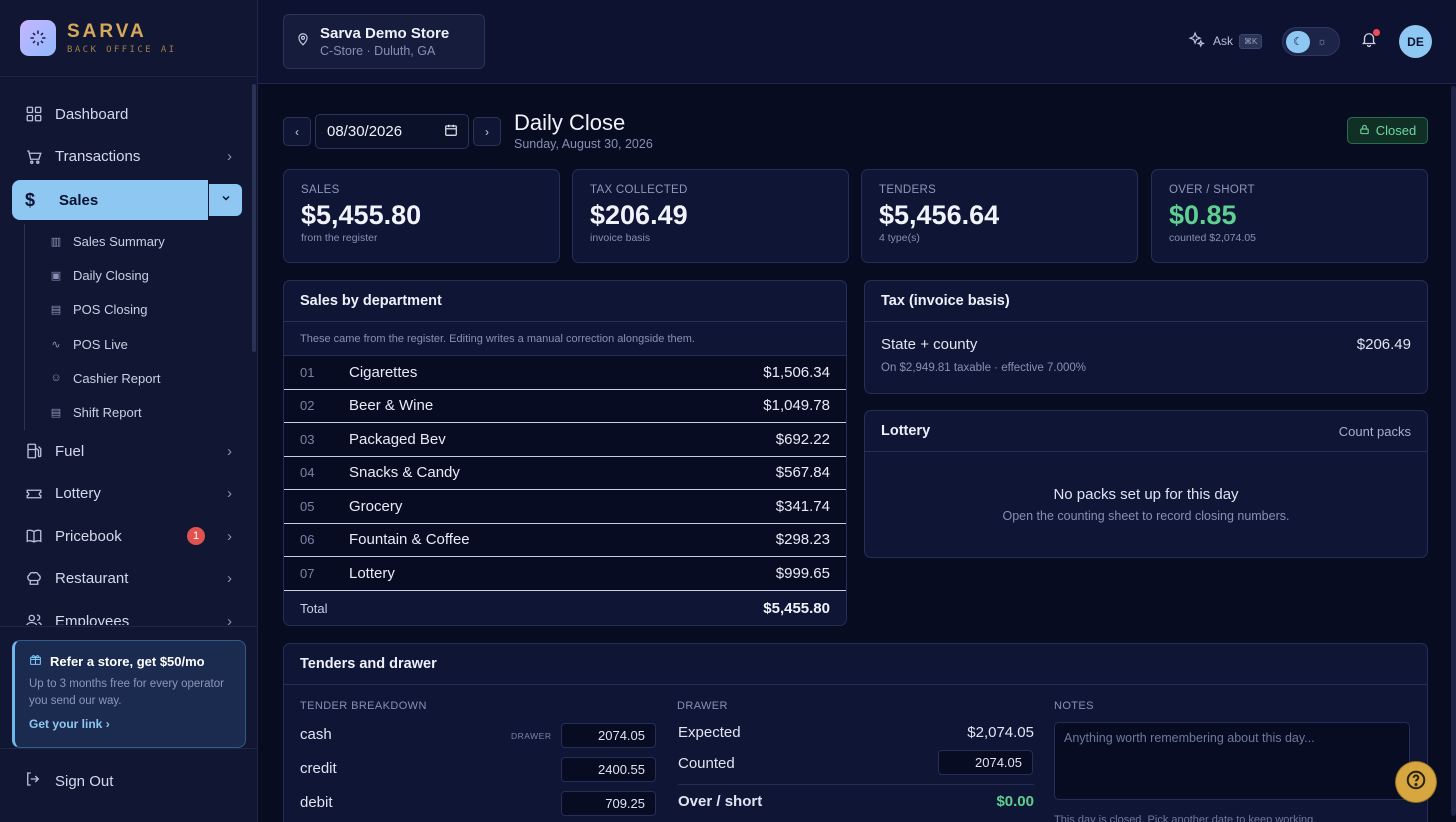 This screenshot has width=1456, height=822. I want to click on prev-day-button: ‹, so click(297, 131).